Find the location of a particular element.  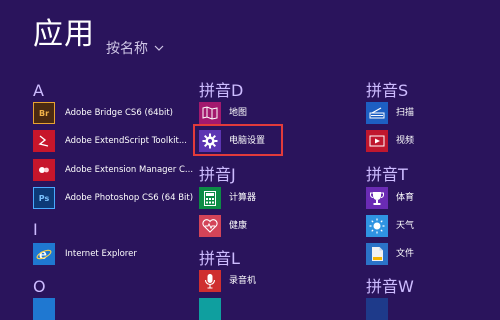

extendscript-icon is located at coordinates (44, 141).